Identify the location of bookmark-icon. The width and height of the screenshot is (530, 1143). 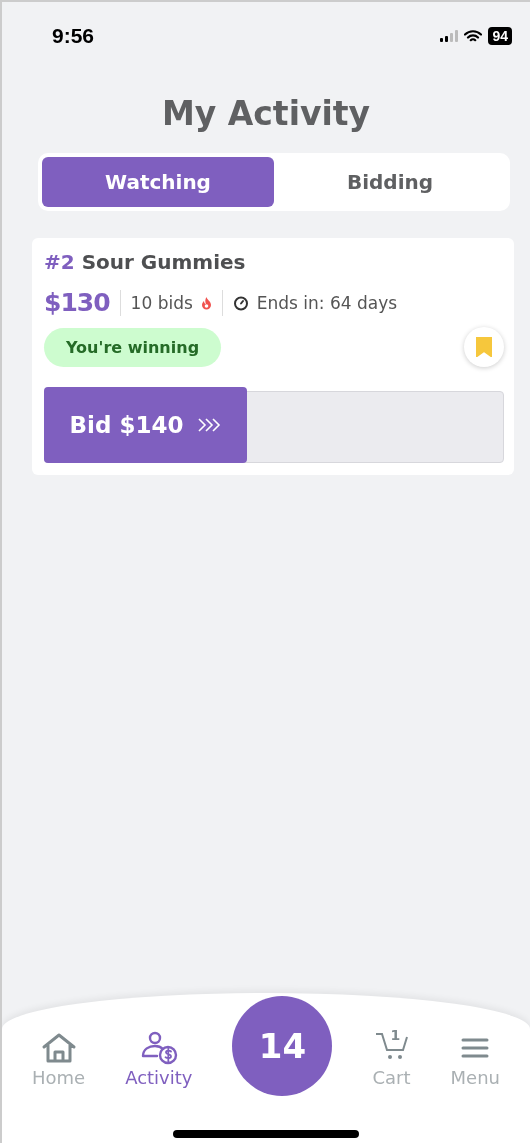
(484, 347).